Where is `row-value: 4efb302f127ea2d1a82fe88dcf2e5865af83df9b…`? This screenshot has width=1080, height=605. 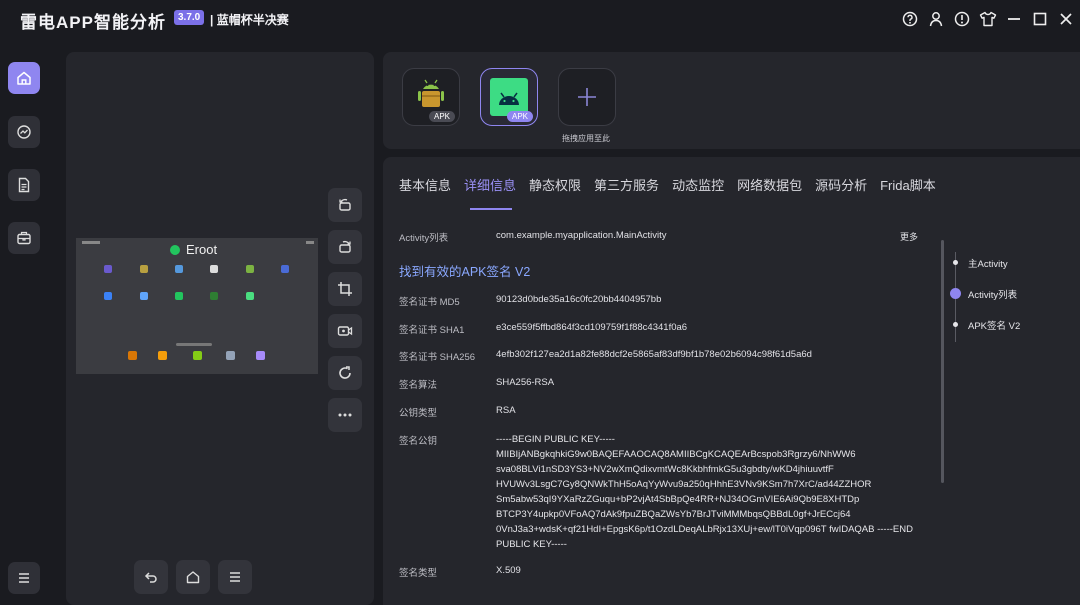 row-value: 4efb302f127ea2d1a82fe88dcf2e5865af83df9b… is located at coordinates (654, 354).